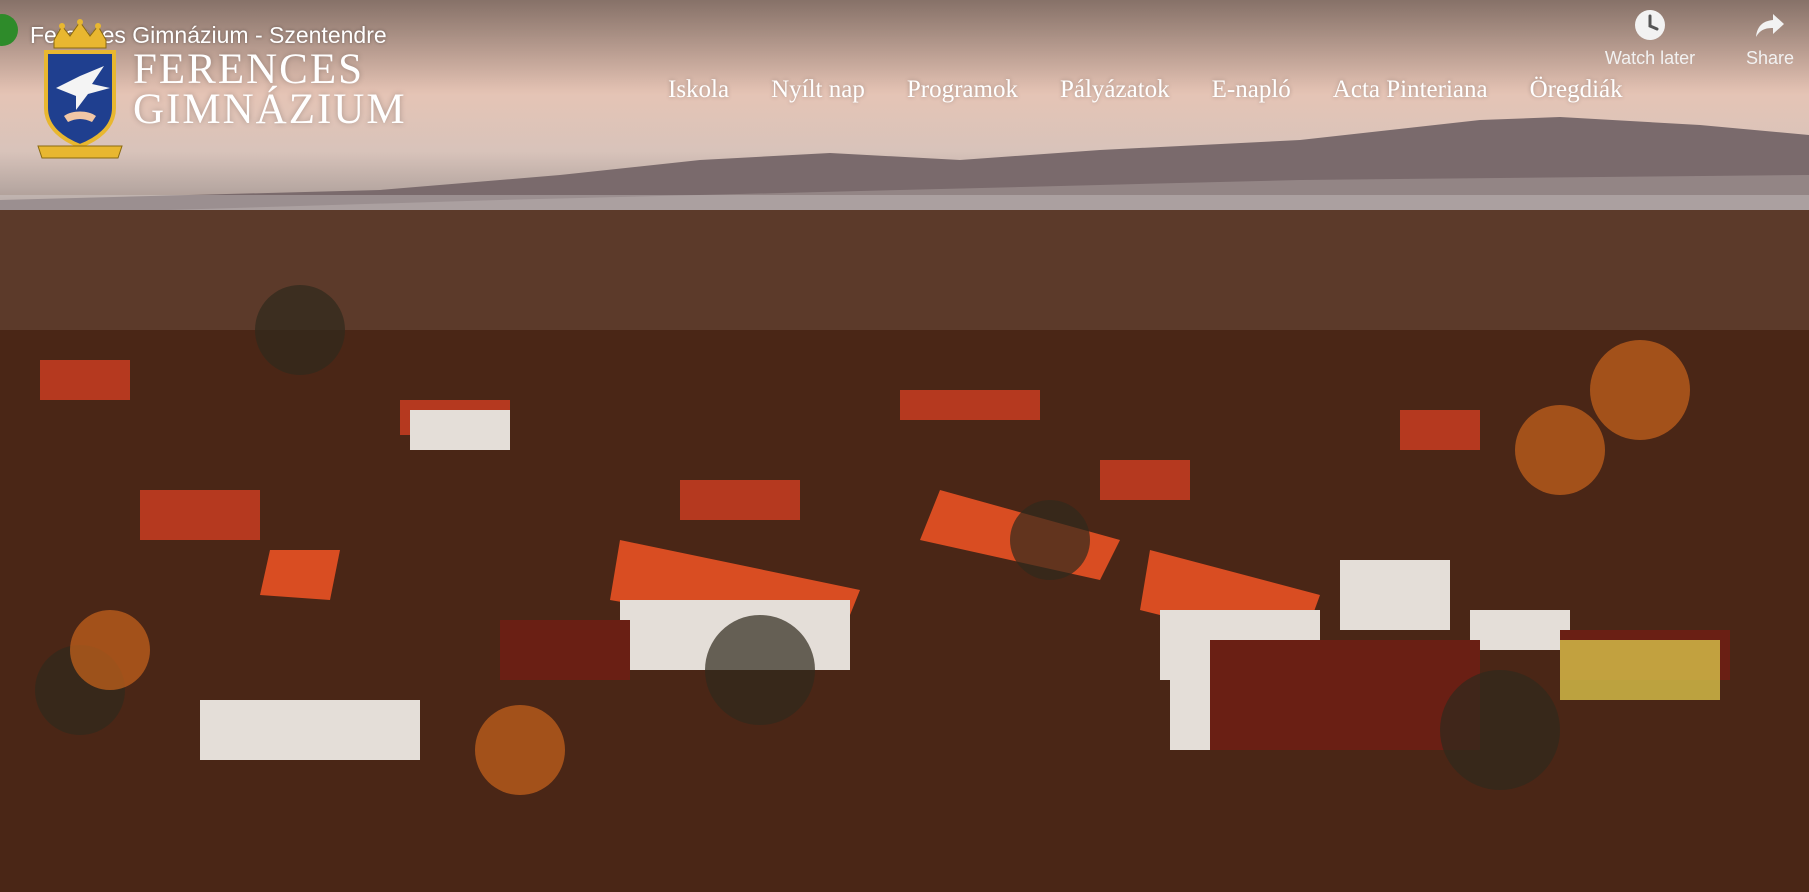 The height and width of the screenshot is (892, 1809). What do you see at coordinates (1251, 90) in the screenshot?
I see `nav-e-naplo: E-napló` at bounding box center [1251, 90].